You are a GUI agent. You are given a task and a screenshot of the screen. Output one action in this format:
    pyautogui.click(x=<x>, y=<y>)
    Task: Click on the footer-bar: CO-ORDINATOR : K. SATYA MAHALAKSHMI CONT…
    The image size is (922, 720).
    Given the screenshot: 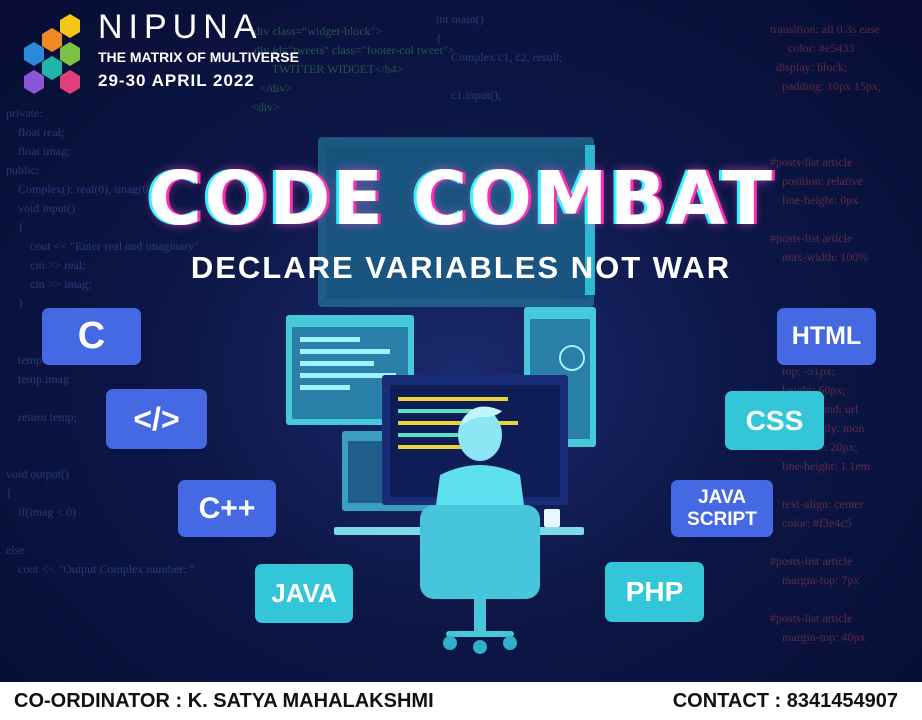 What is the action you would take?
    pyautogui.click(x=461, y=701)
    